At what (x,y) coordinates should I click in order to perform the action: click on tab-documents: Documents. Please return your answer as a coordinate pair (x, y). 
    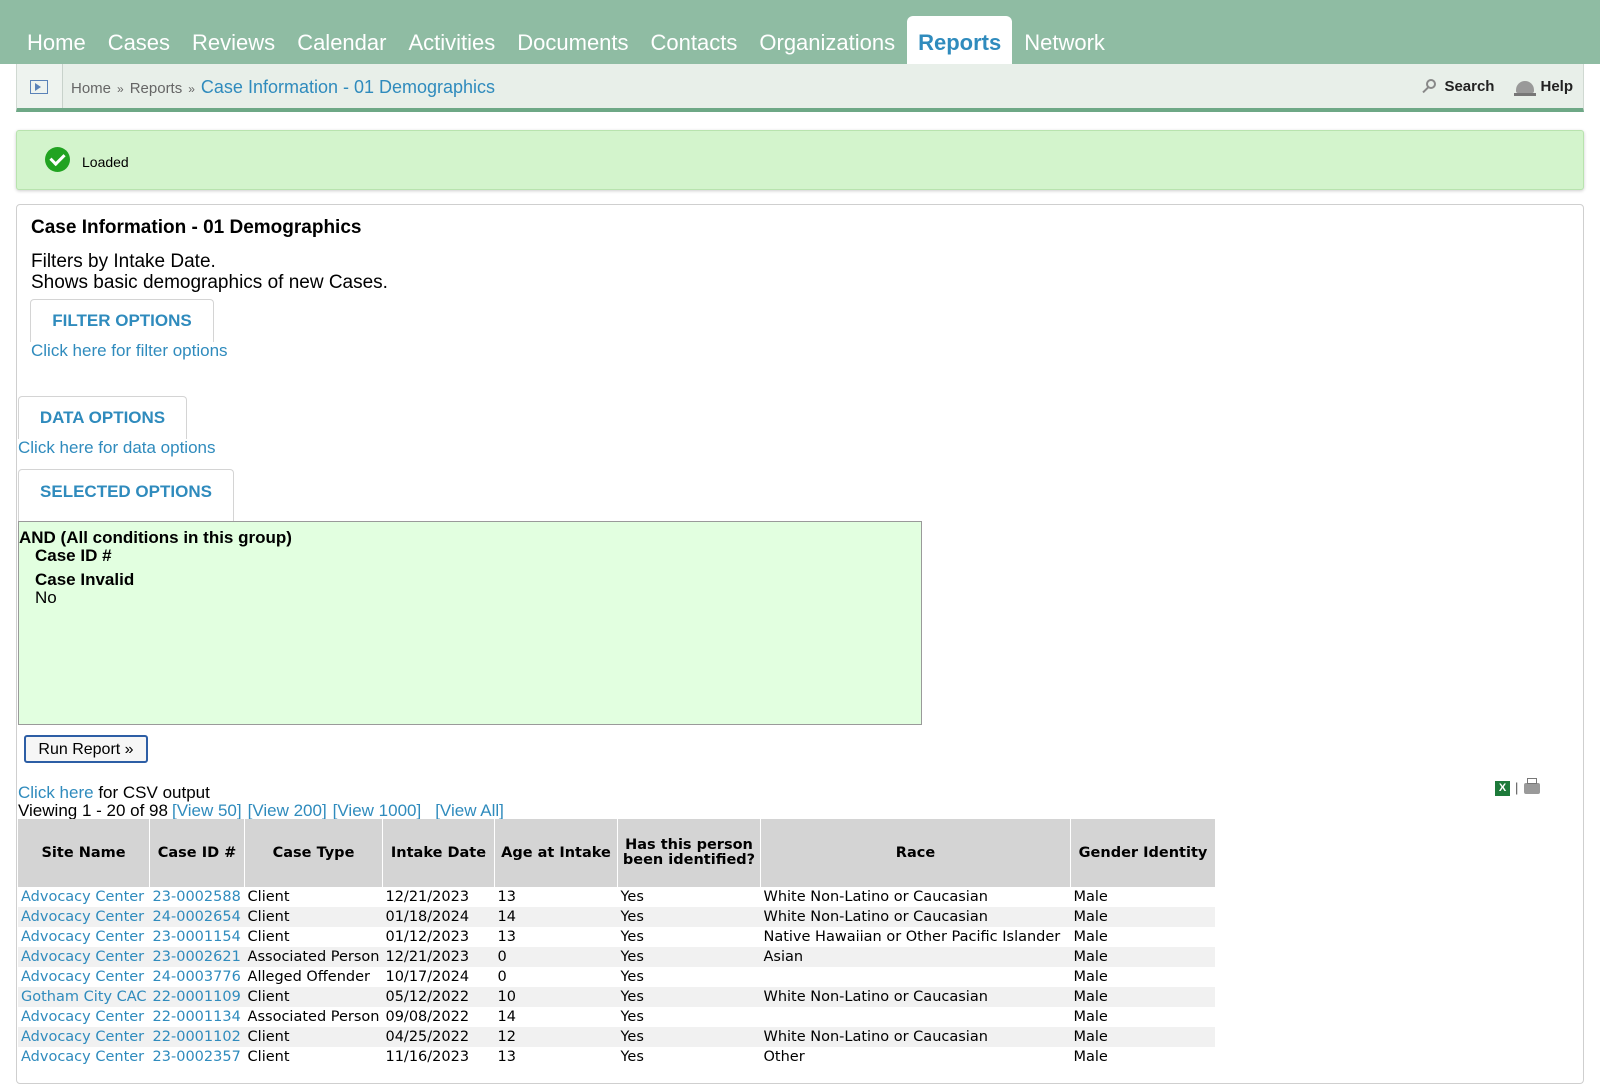
    Looking at the image, I should click on (572, 40).